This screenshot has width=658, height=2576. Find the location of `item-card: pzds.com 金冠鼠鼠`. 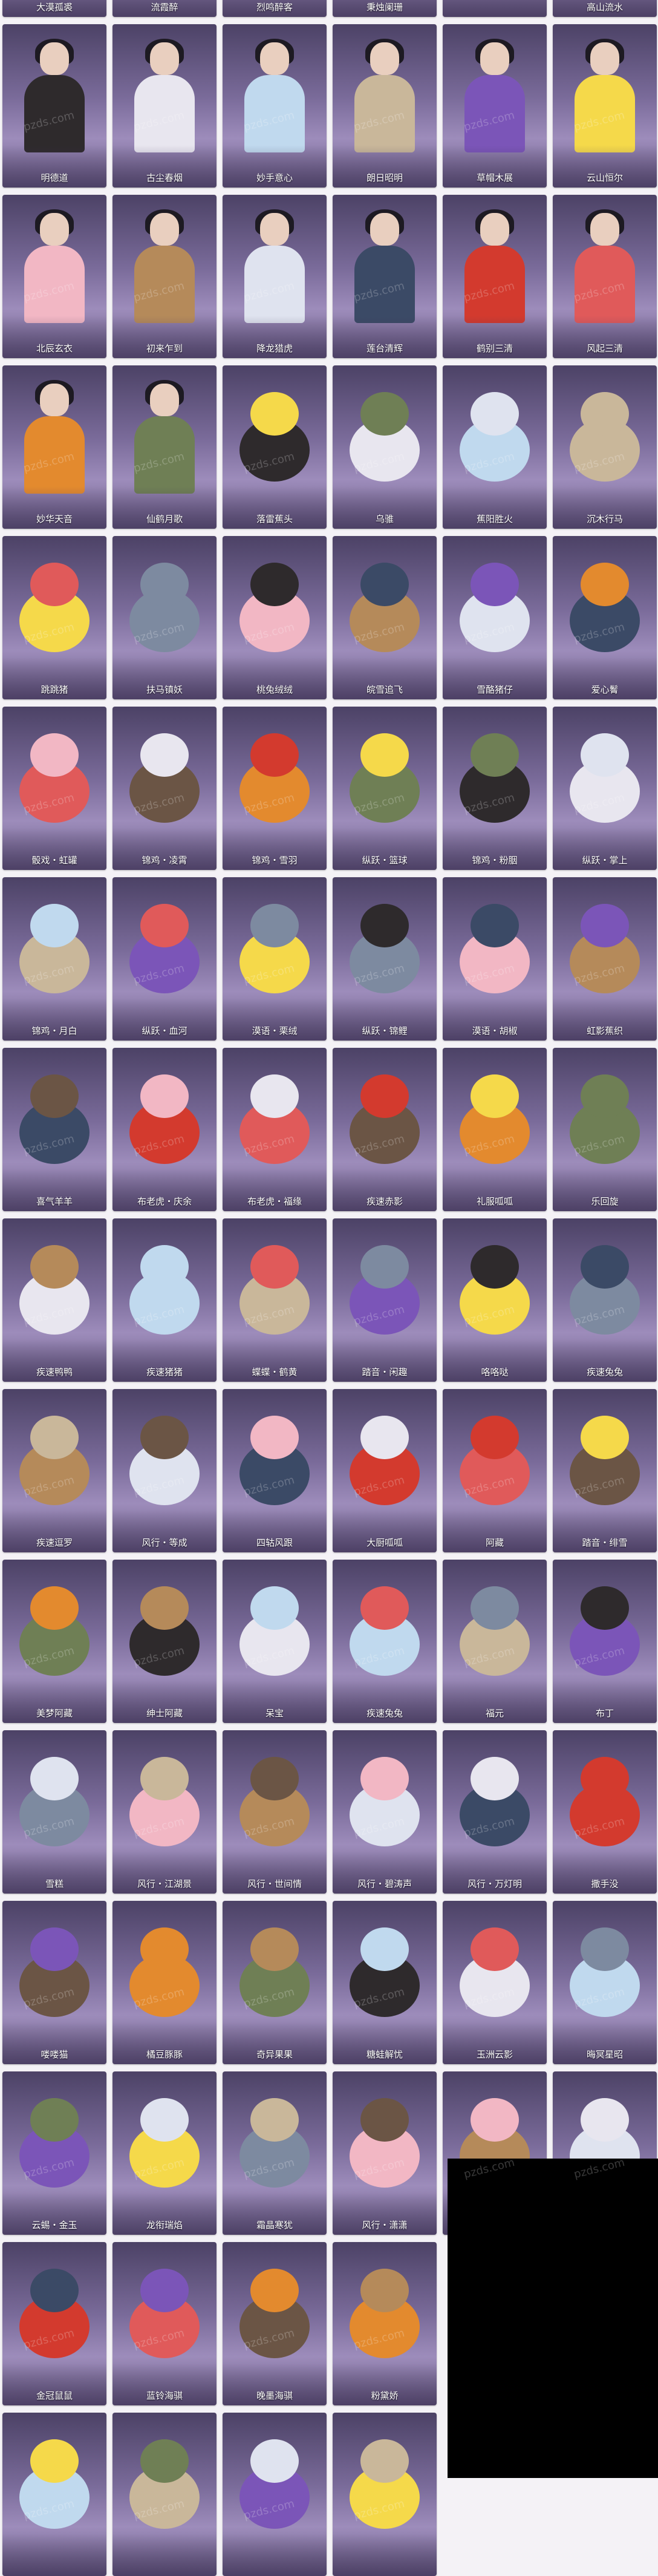

item-card: pzds.com 金冠鼠鼠 is located at coordinates (54, 2323).